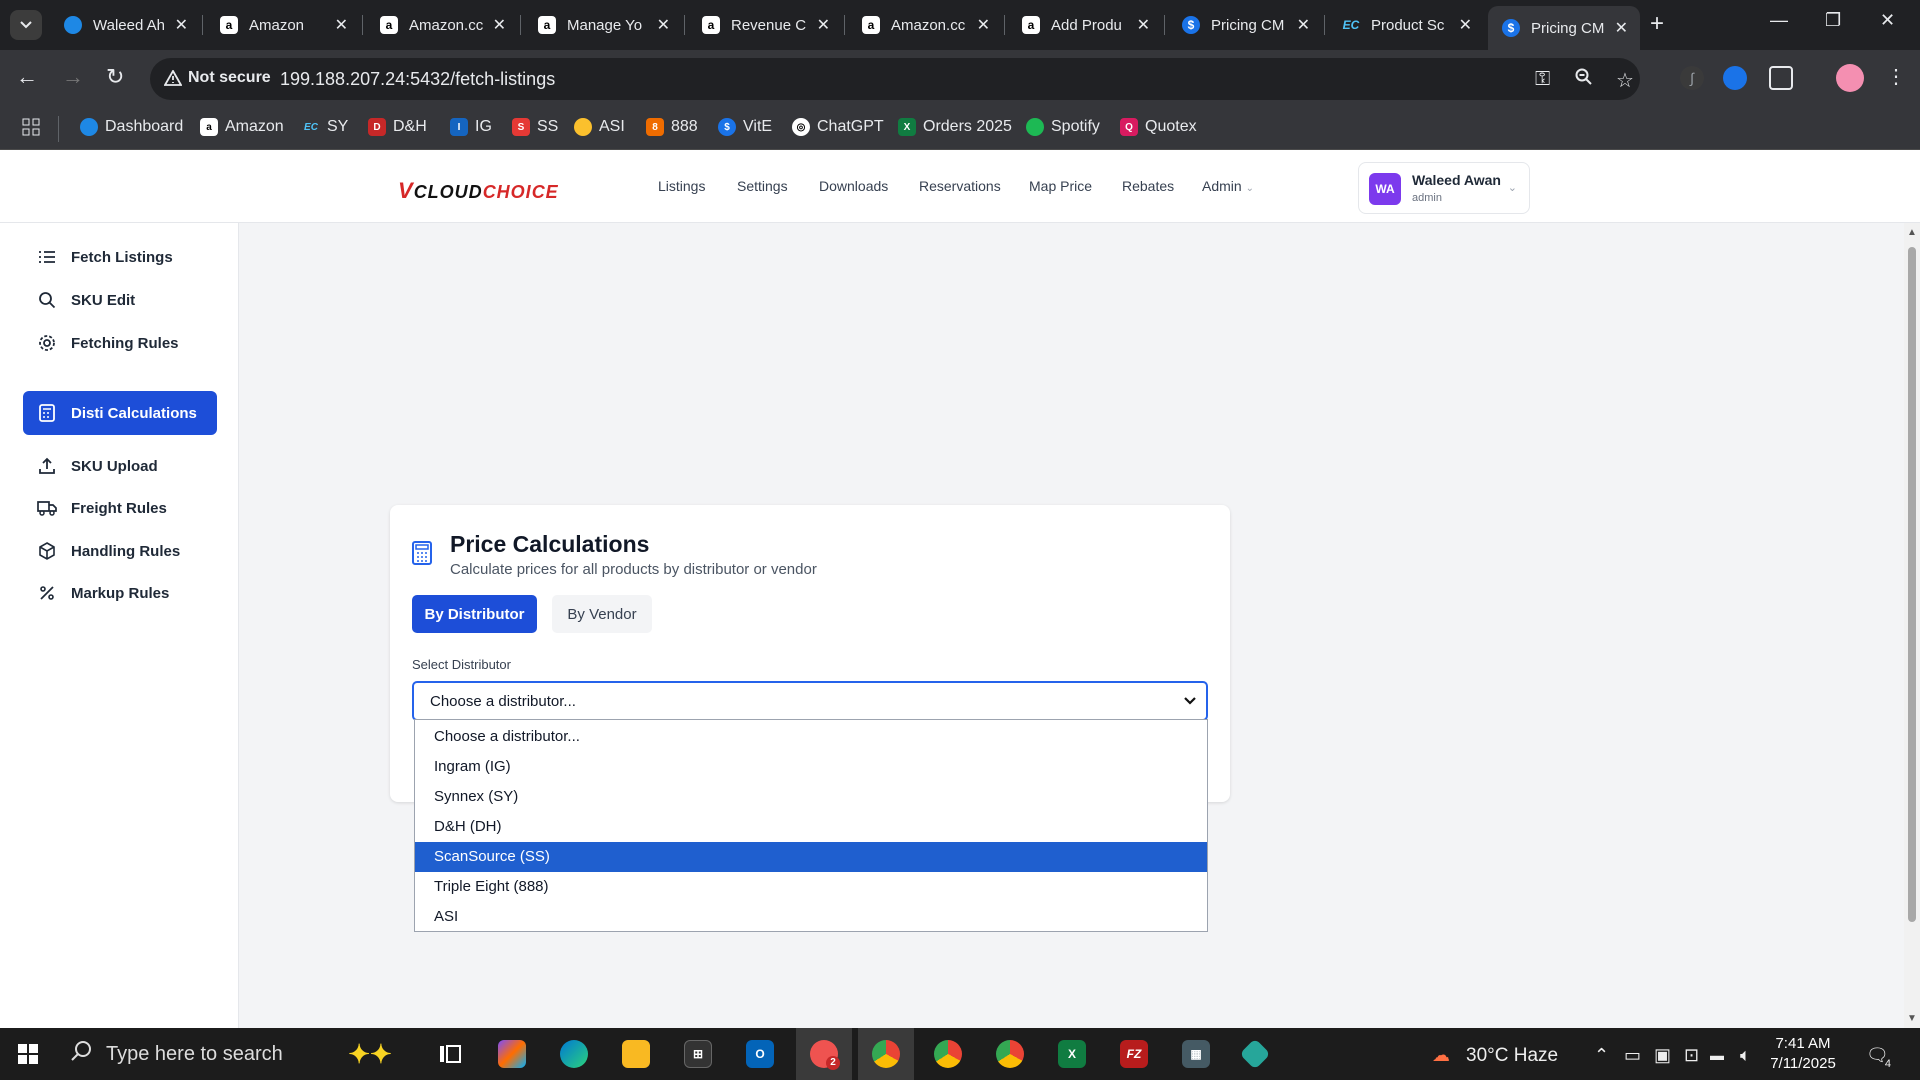  I want to click on page-scrollbar: ▲ ▼, so click(1912, 625).